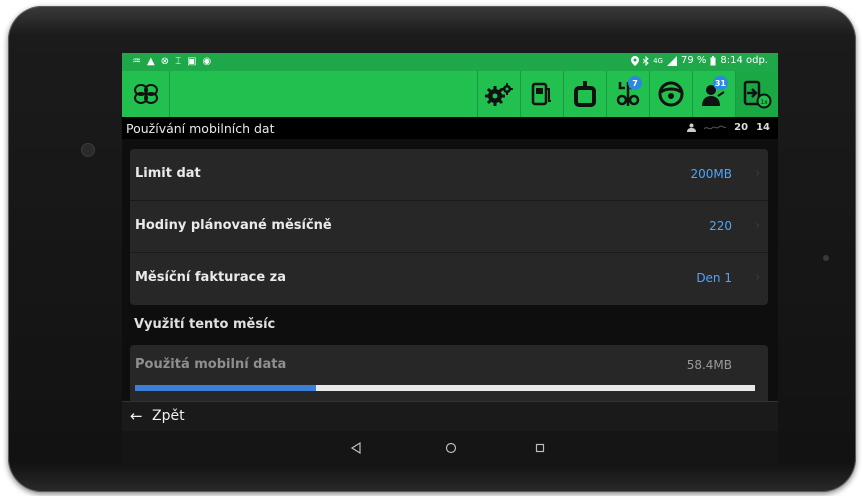  What do you see at coordinates (635, 60) in the screenshot?
I see `location-icon` at bounding box center [635, 60].